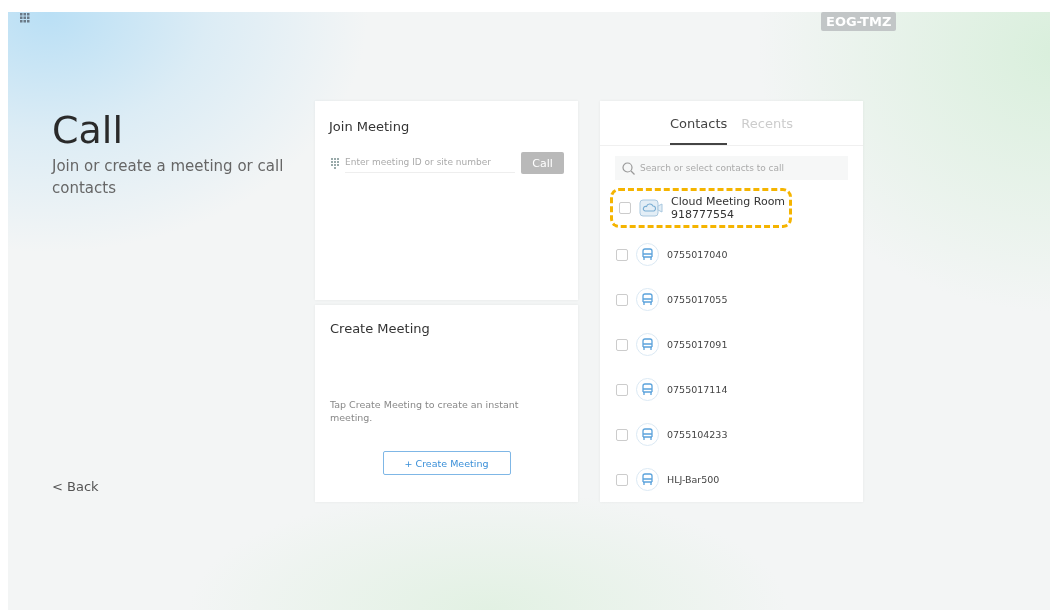 This screenshot has height=610, width=1050. What do you see at coordinates (859, 21) in the screenshot?
I see `device-name-badge: EOG-TMZ` at bounding box center [859, 21].